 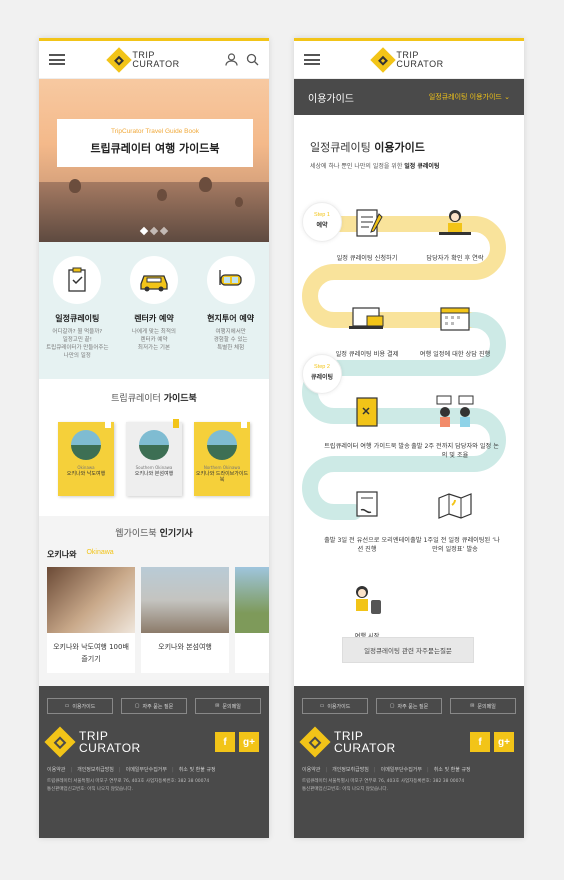 What do you see at coordinates (339, 706) in the screenshot?
I see `footer-button-label: 이용가이드` at bounding box center [339, 706].